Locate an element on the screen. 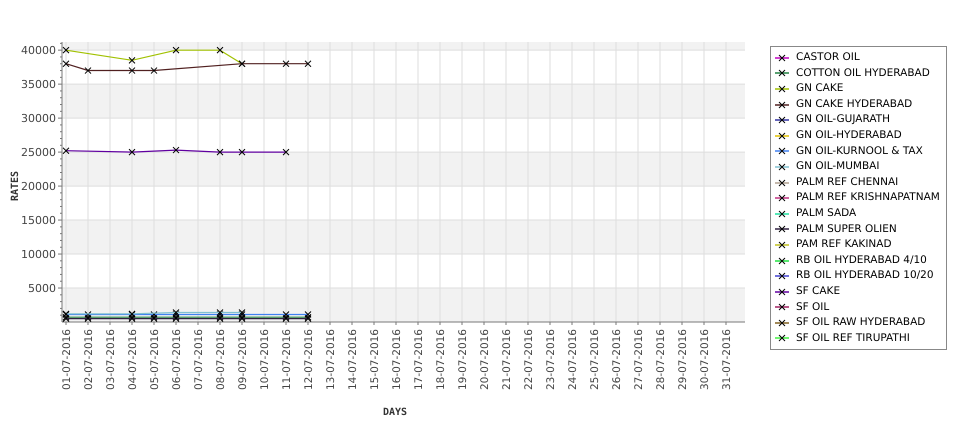 This screenshot has width=975, height=429. legend-label: GN CAKE HYDERABAD is located at coordinates (854, 104).